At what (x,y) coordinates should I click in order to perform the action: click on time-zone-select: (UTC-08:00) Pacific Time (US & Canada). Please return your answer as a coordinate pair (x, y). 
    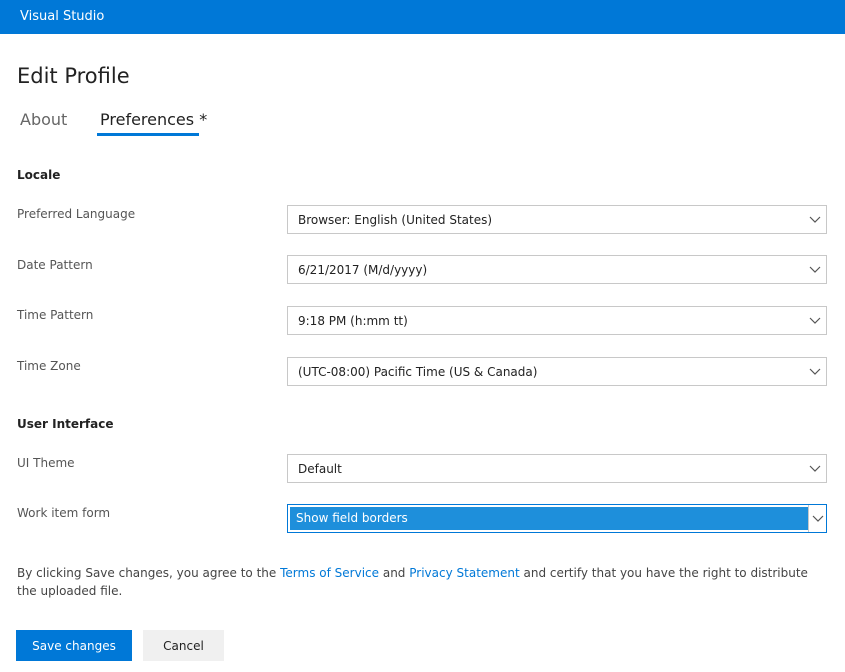
    Looking at the image, I should click on (557, 371).